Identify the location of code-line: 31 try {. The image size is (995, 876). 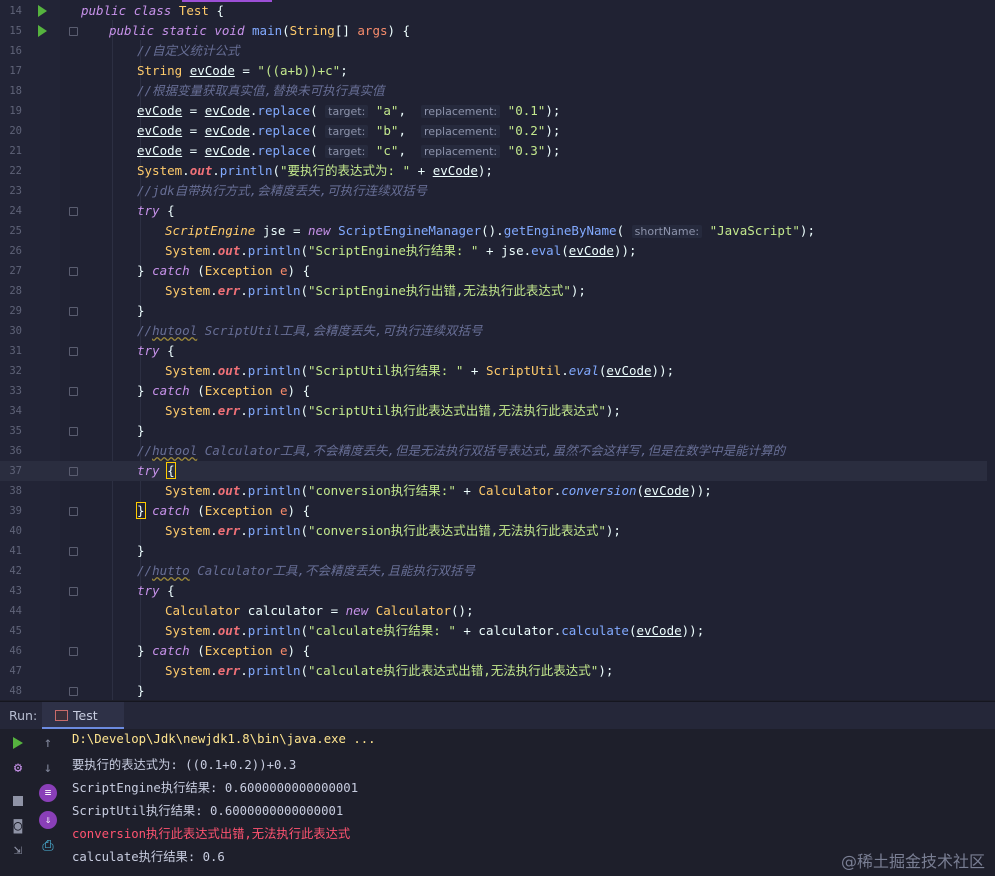
(497, 351).